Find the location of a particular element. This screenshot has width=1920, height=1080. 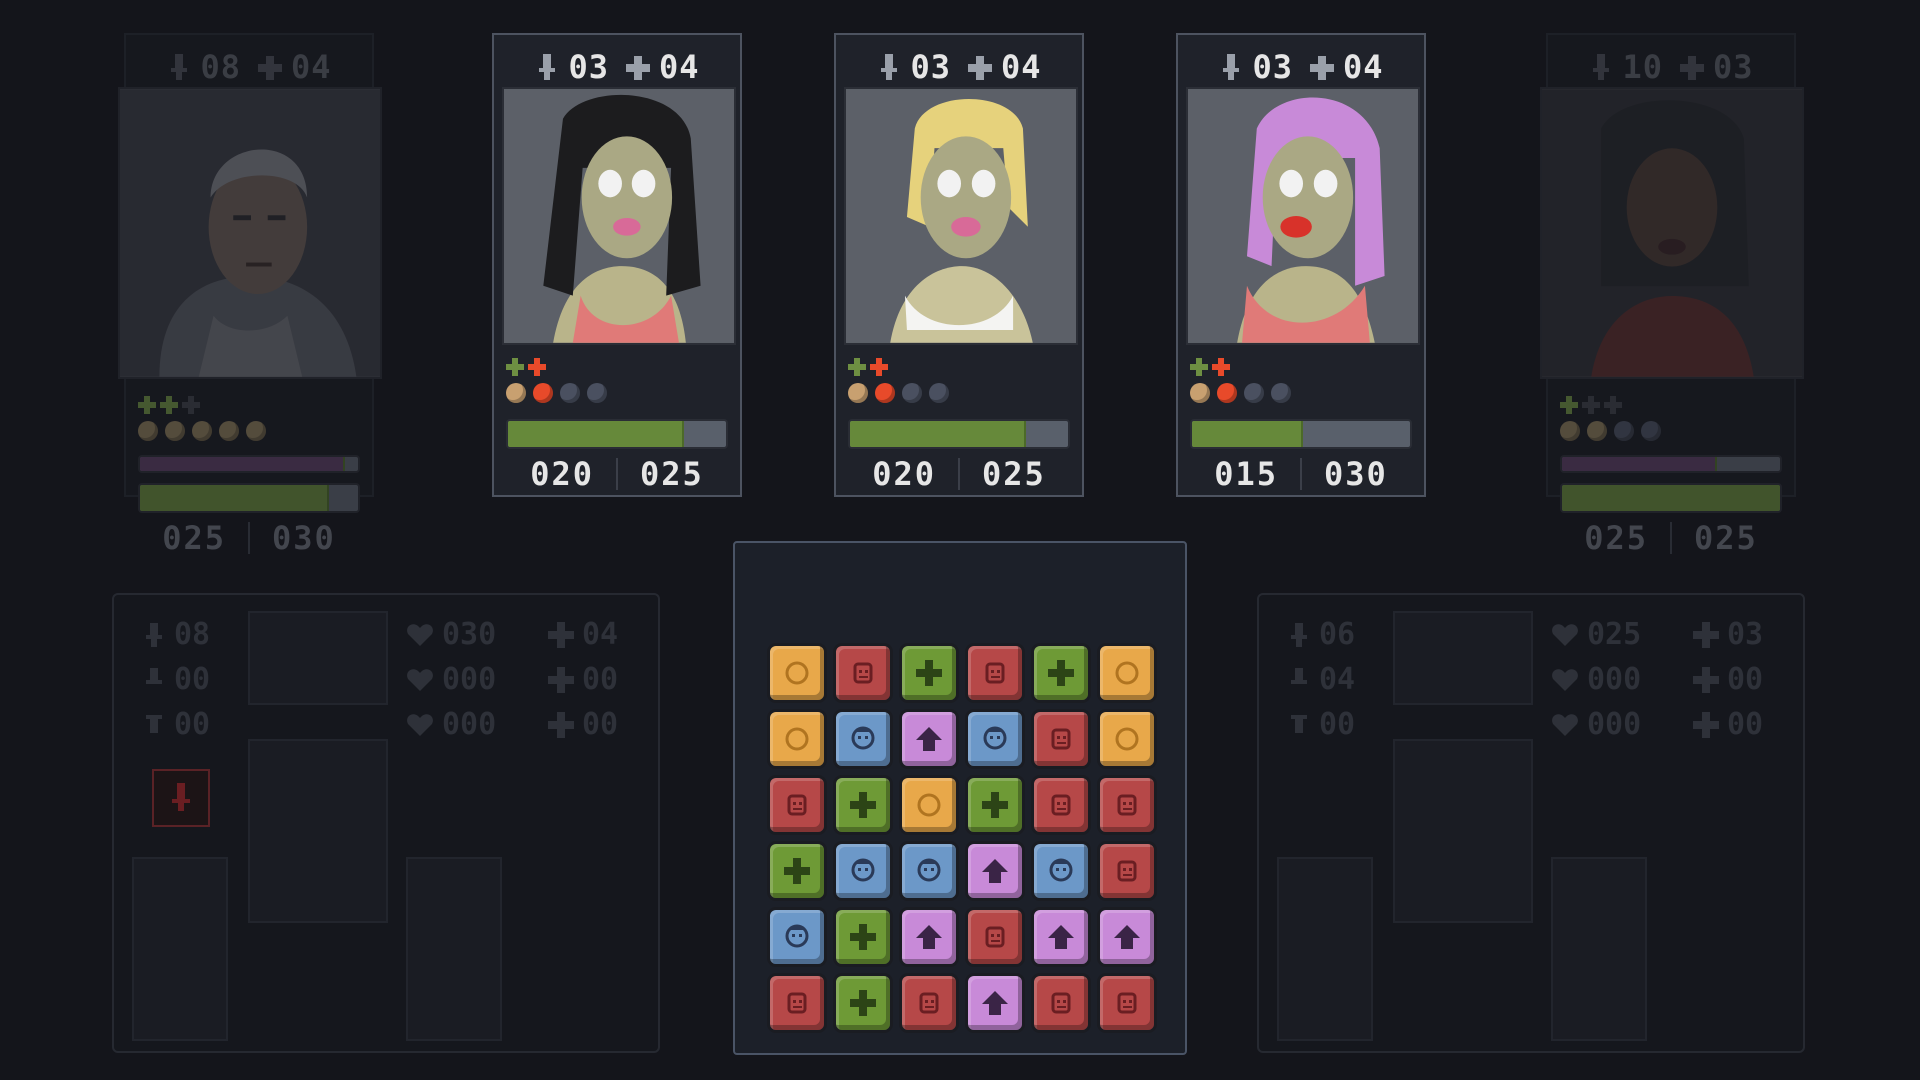

hp-divider is located at coordinates (1671, 538).